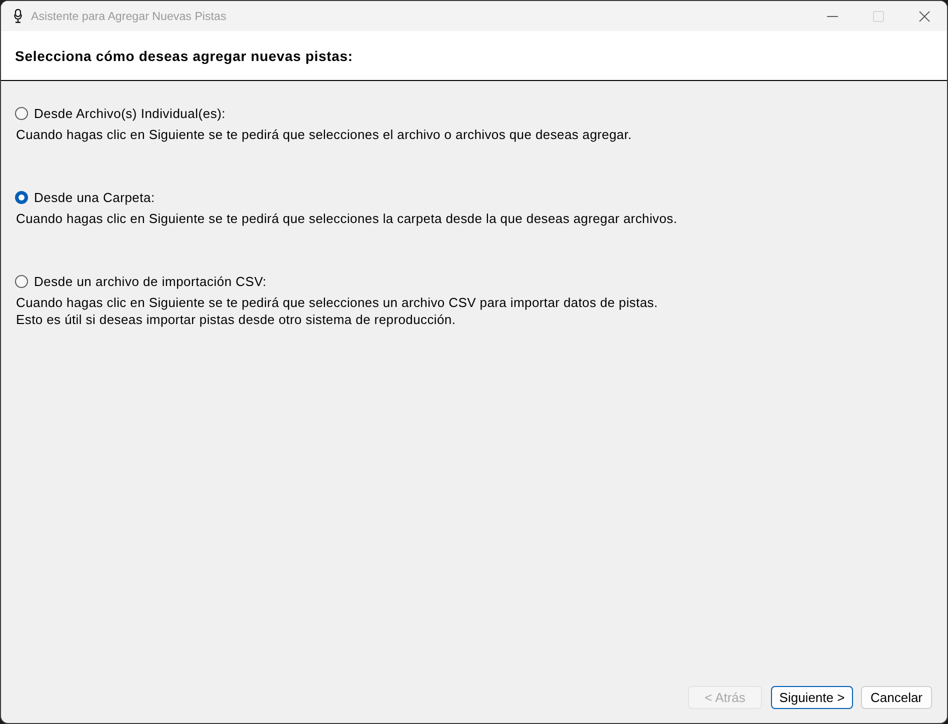  Describe the element at coordinates (324, 134) in the screenshot. I see `option-description: Cuando hagas clic en Siguiente se te pedirá que selecciones el archivo o archivos que deseas agregar.` at that location.